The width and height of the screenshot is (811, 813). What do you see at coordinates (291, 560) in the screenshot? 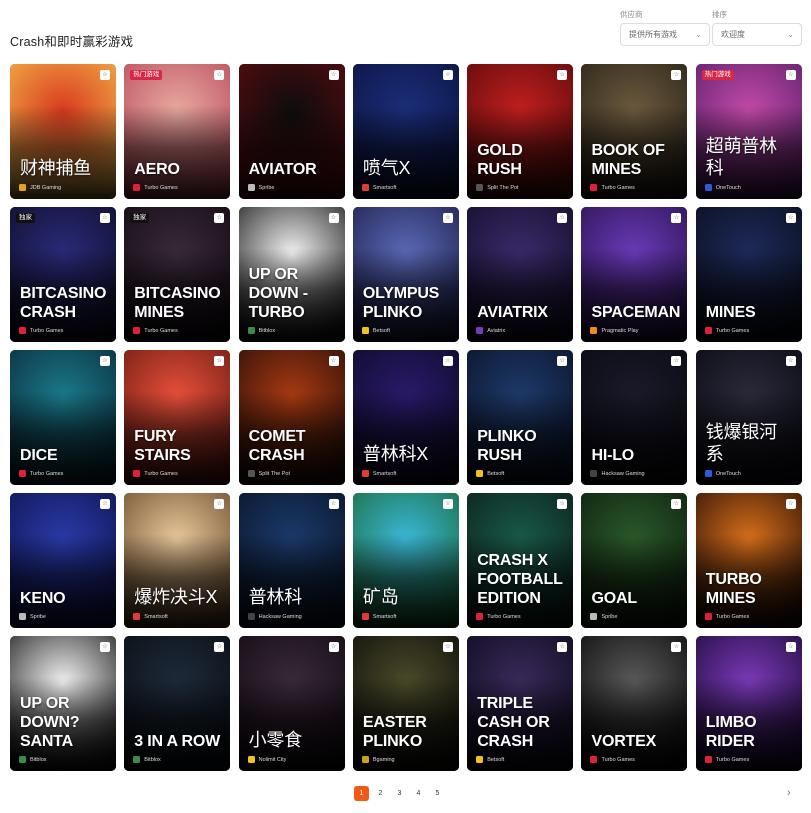
I see `game-card: ☆ 普林科 Hacksaw Gaming` at bounding box center [291, 560].